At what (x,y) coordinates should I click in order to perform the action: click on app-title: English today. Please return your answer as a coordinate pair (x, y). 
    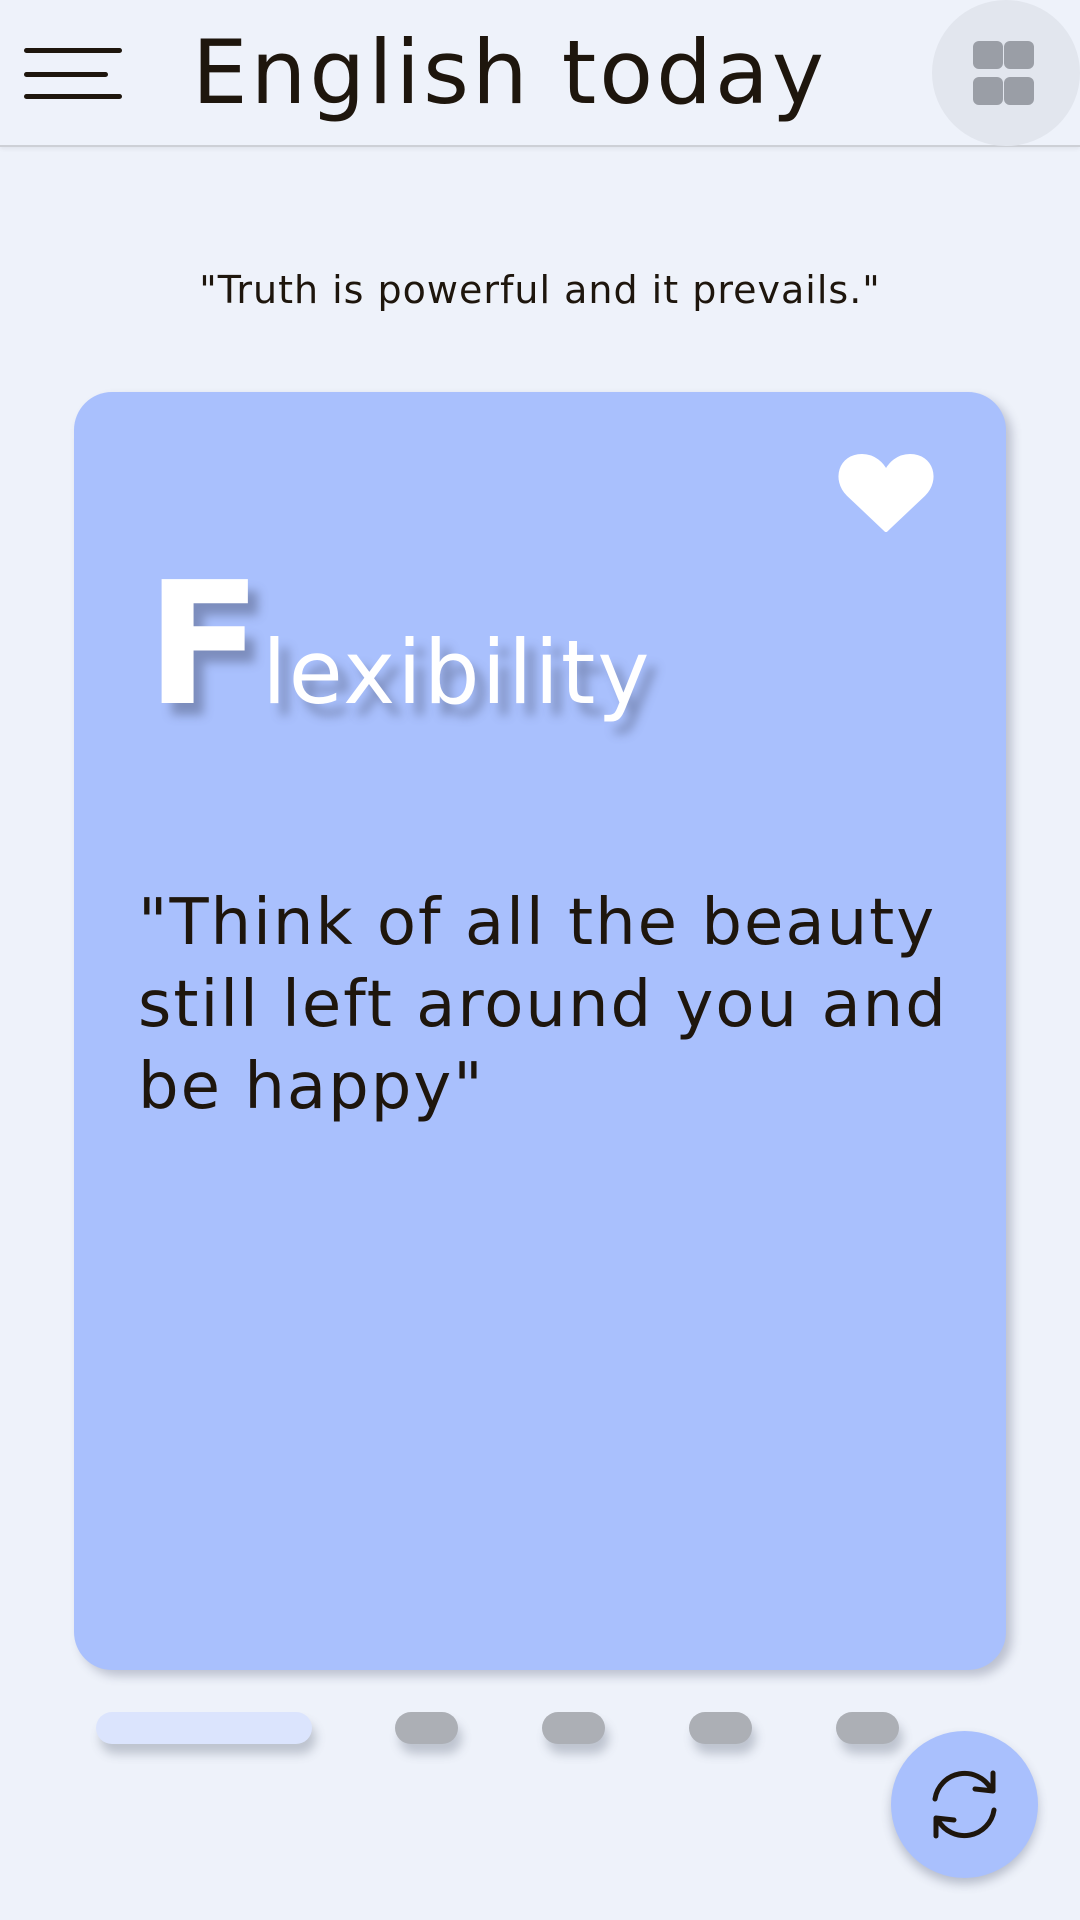
    Looking at the image, I should click on (509, 72).